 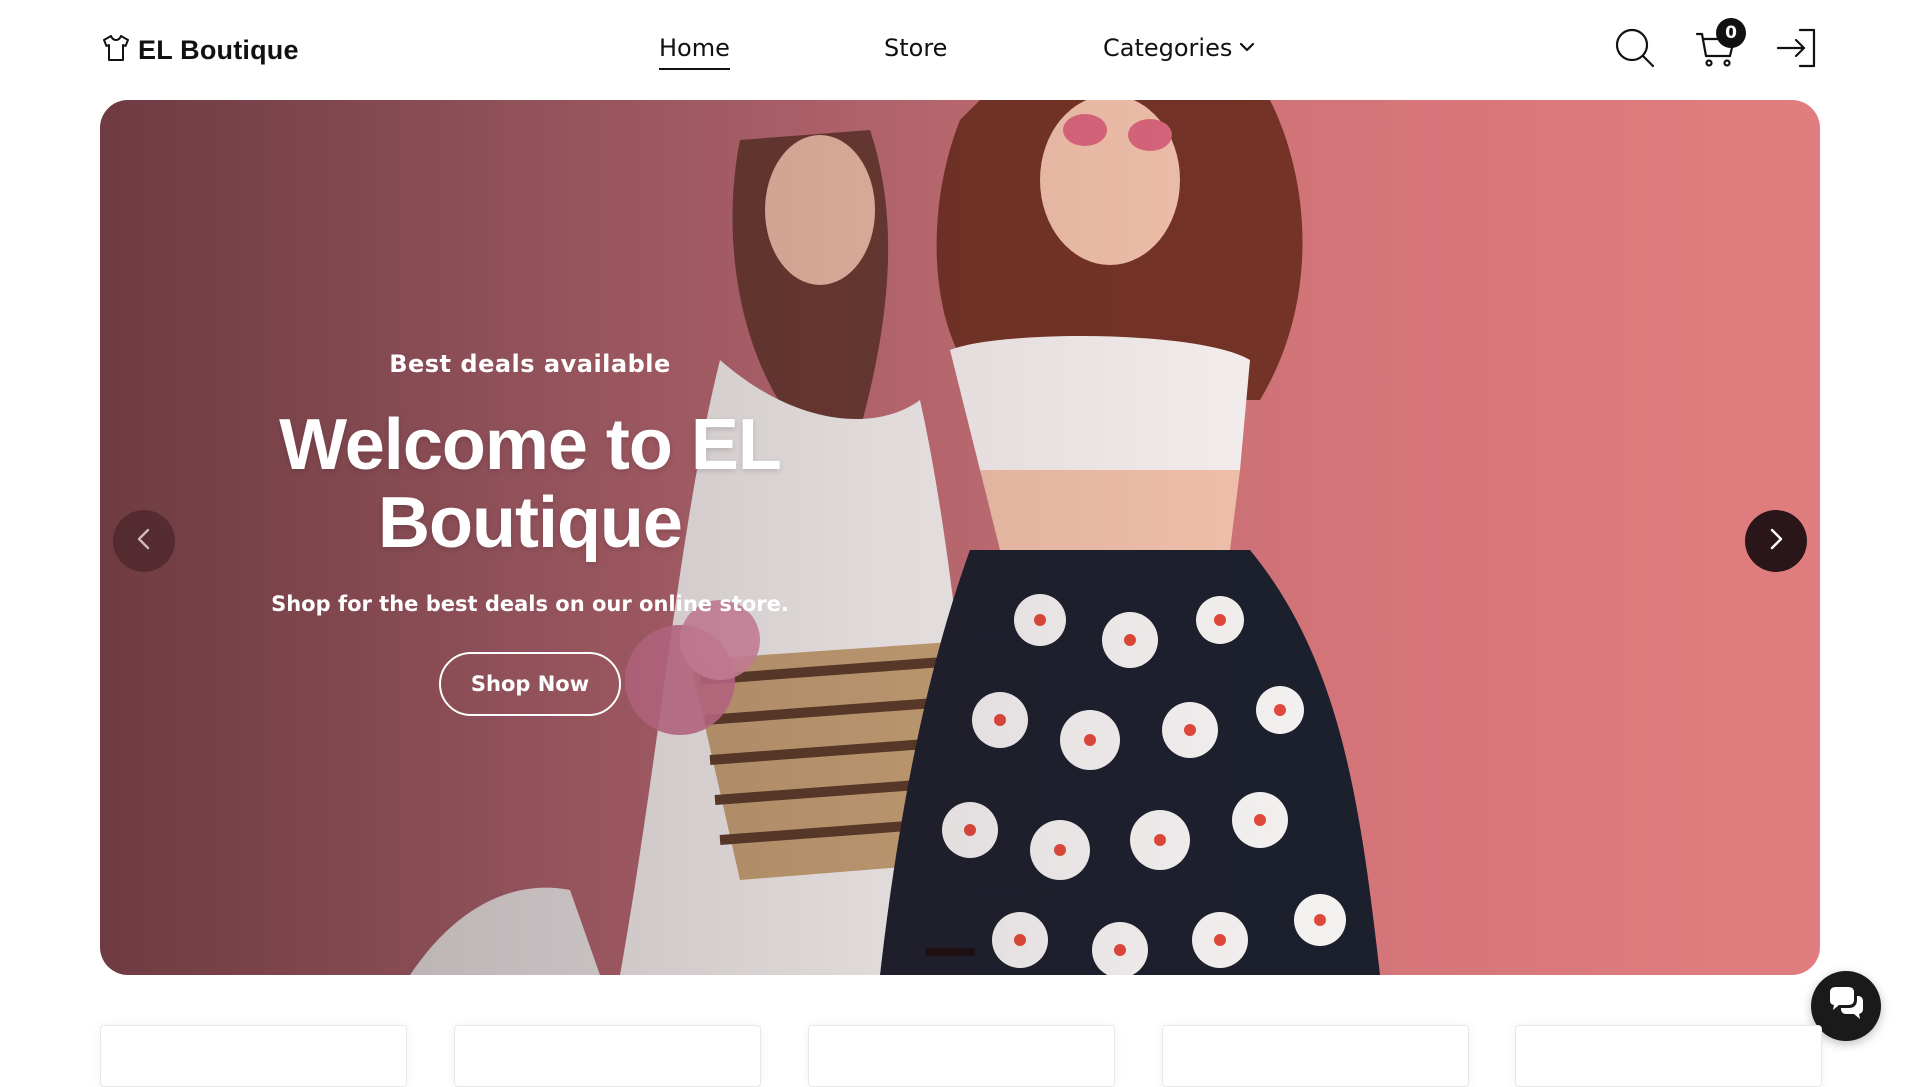 I want to click on hero-eyebrow: Best deals available, so click(x=530, y=364).